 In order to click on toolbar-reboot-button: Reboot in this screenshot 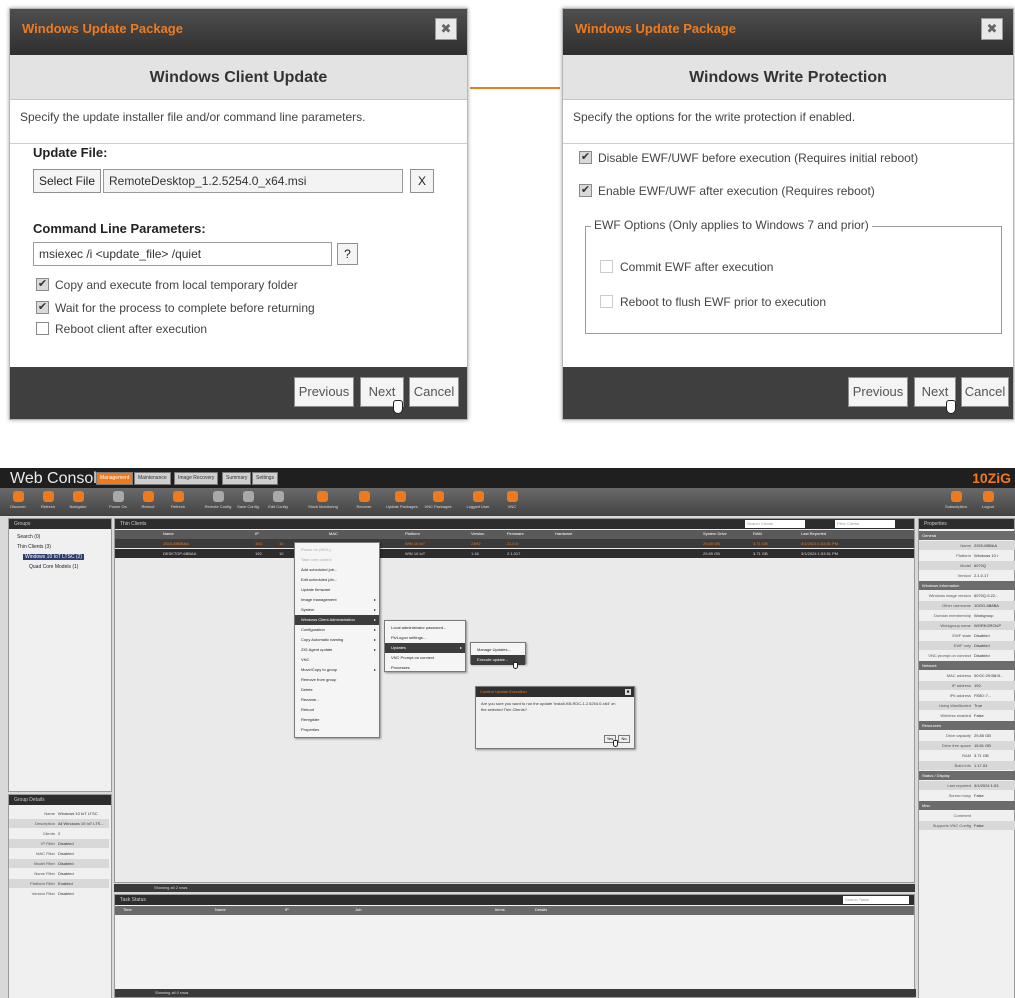, I will do `click(148, 502)`.